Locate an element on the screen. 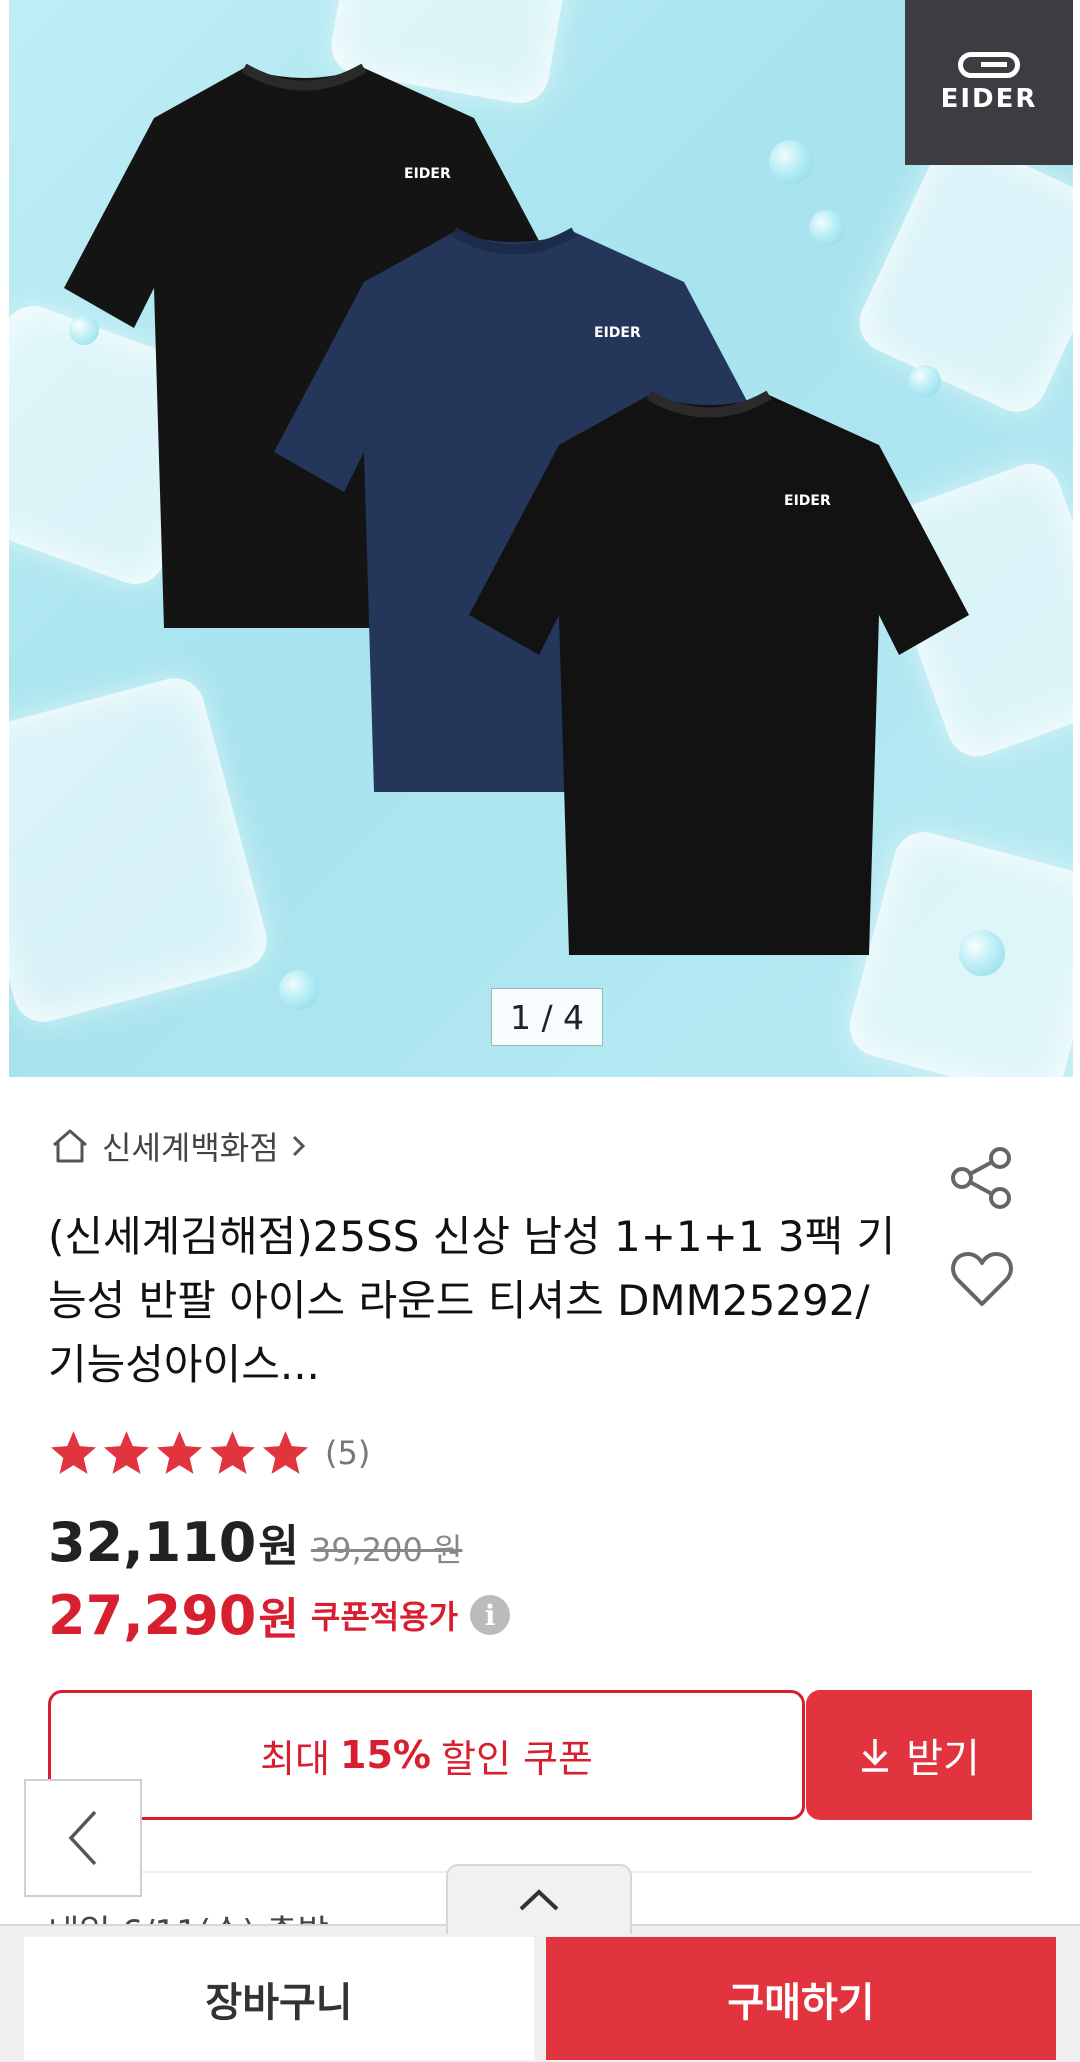  chevron-up-icon is located at coordinates (539, 1900).